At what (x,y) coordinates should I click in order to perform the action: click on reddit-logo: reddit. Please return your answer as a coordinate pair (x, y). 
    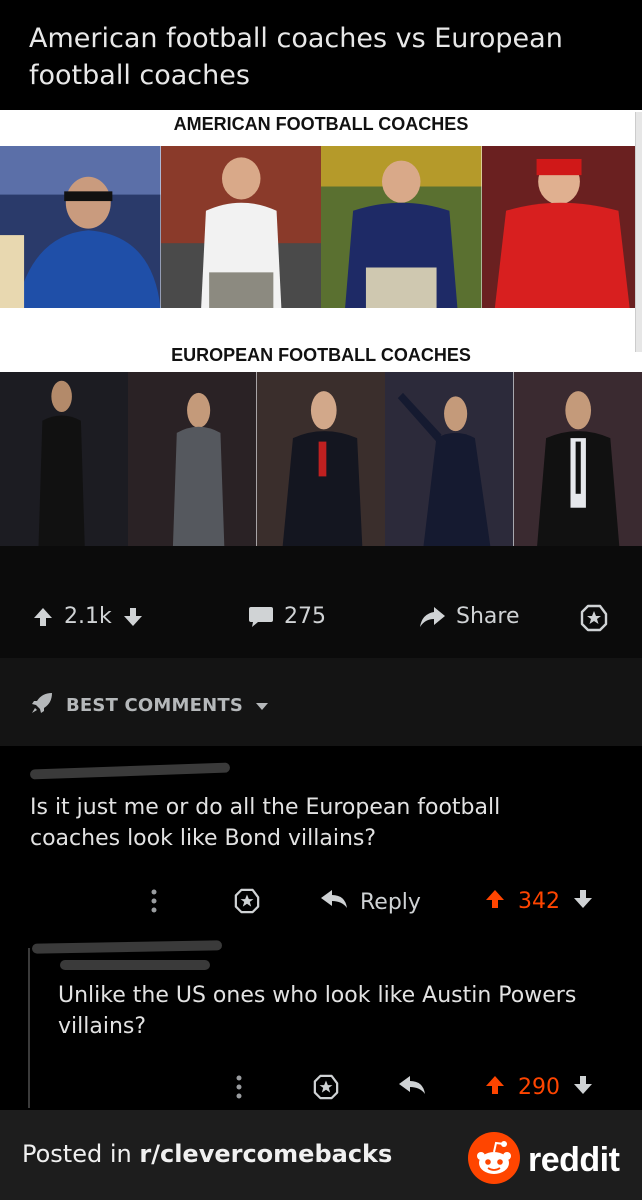
    Looking at the image, I should click on (544, 1160).